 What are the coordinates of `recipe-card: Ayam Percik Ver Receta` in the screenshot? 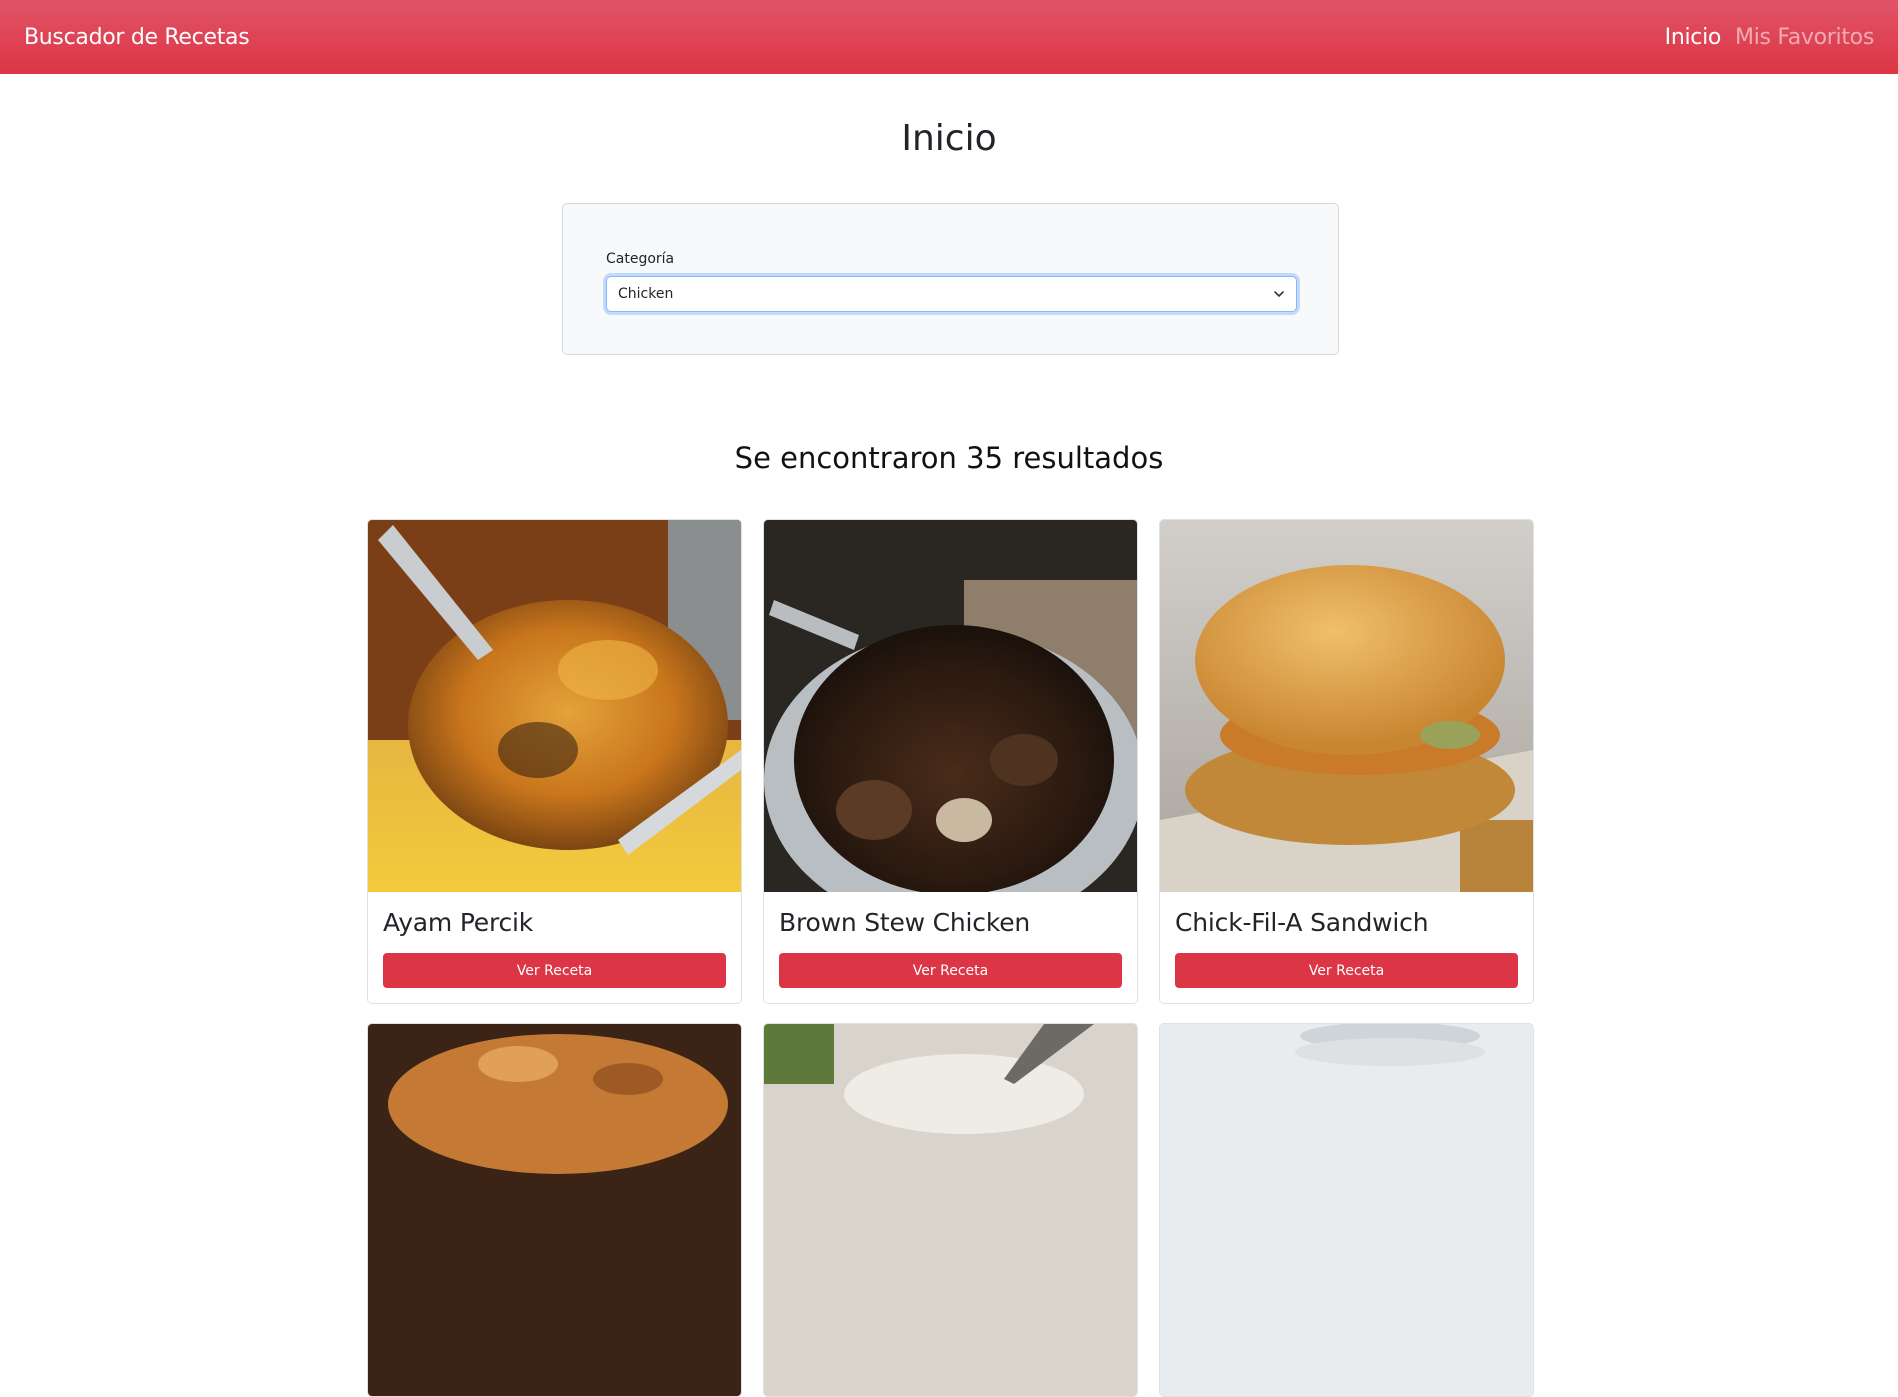 It's located at (554, 761).